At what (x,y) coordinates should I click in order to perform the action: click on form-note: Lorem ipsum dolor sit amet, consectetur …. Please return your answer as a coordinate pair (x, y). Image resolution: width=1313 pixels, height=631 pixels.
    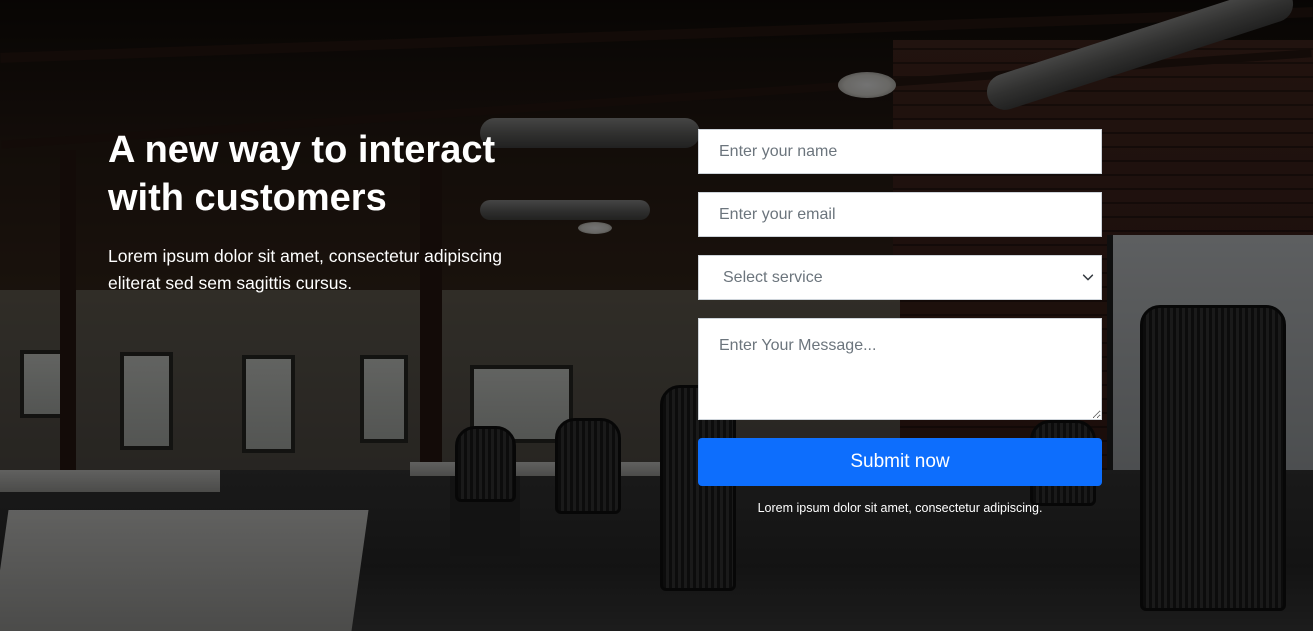
    Looking at the image, I should click on (900, 508).